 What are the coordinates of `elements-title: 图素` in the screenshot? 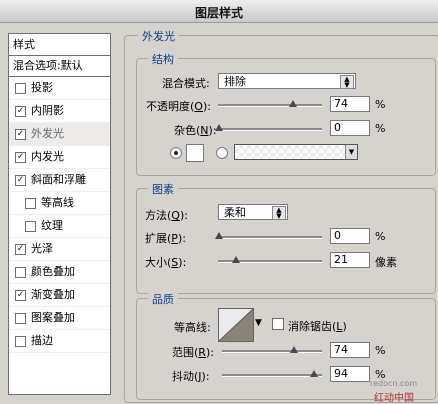 It's located at (163, 189).